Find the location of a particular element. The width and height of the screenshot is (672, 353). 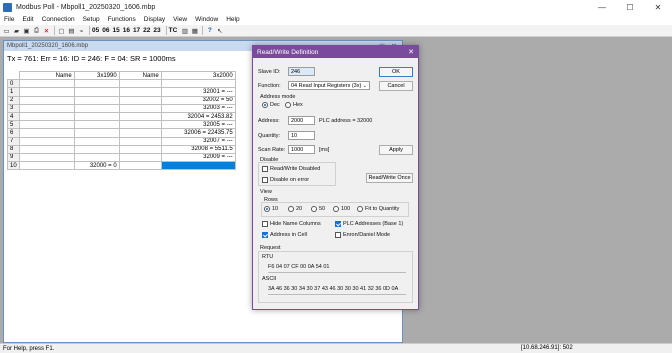

delete-icon: ✕ is located at coordinates (46, 30).